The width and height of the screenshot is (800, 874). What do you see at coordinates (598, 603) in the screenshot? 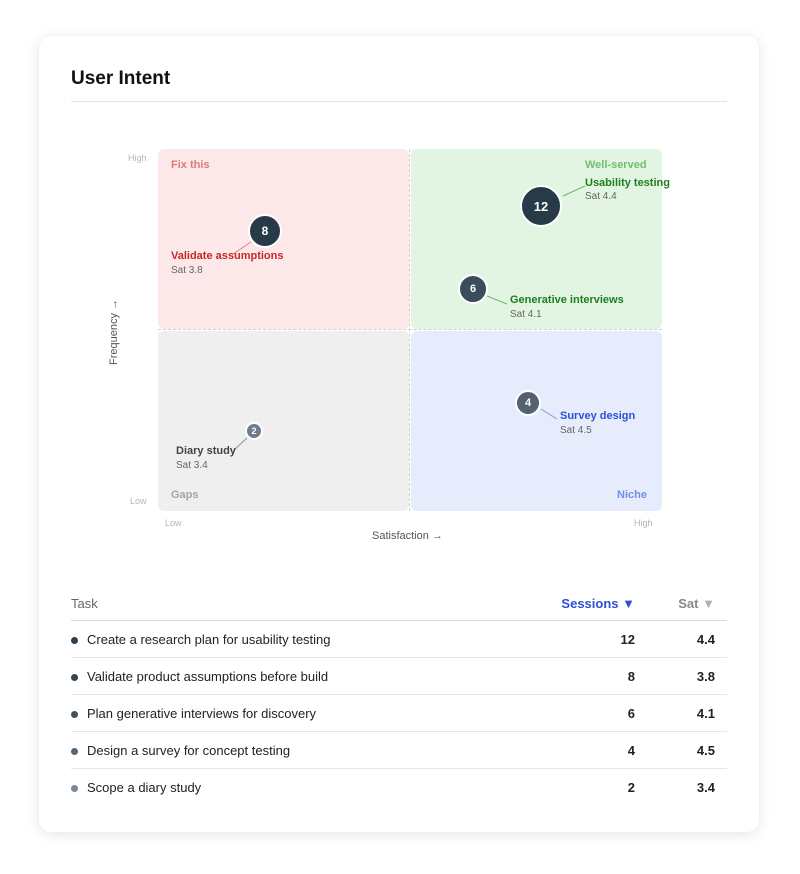
I see `header-sessions-sort: Sessions ▼` at bounding box center [598, 603].